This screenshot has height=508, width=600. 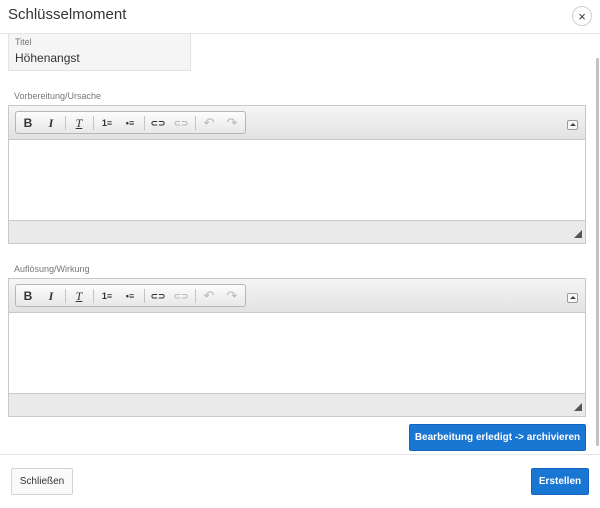 What do you see at coordinates (300, 454) in the screenshot?
I see `footer-divider` at bounding box center [300, 454].